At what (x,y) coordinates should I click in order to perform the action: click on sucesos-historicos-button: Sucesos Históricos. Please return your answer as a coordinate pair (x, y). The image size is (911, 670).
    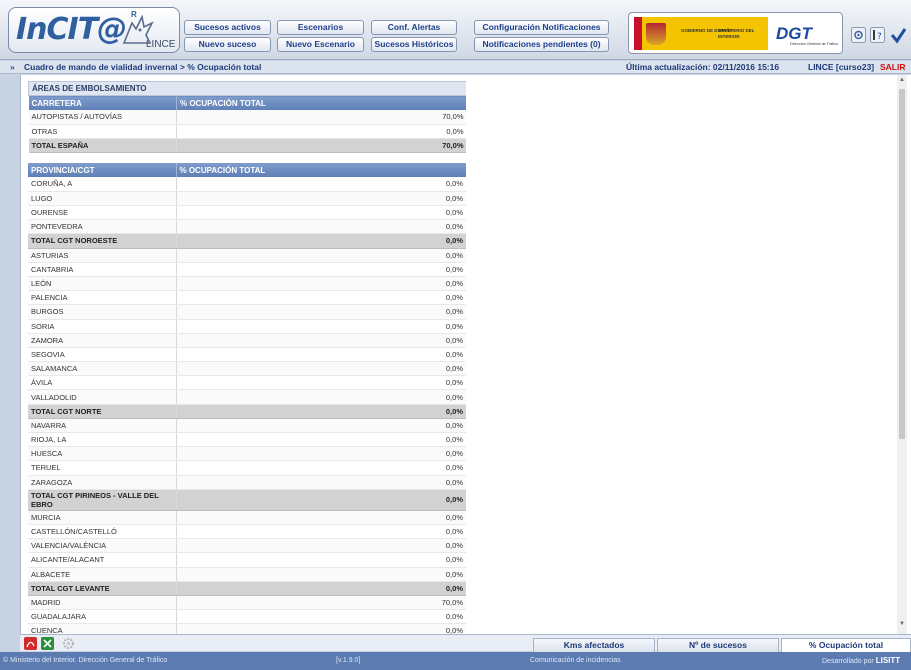
    Looking at the image, I should click on (414, 44).